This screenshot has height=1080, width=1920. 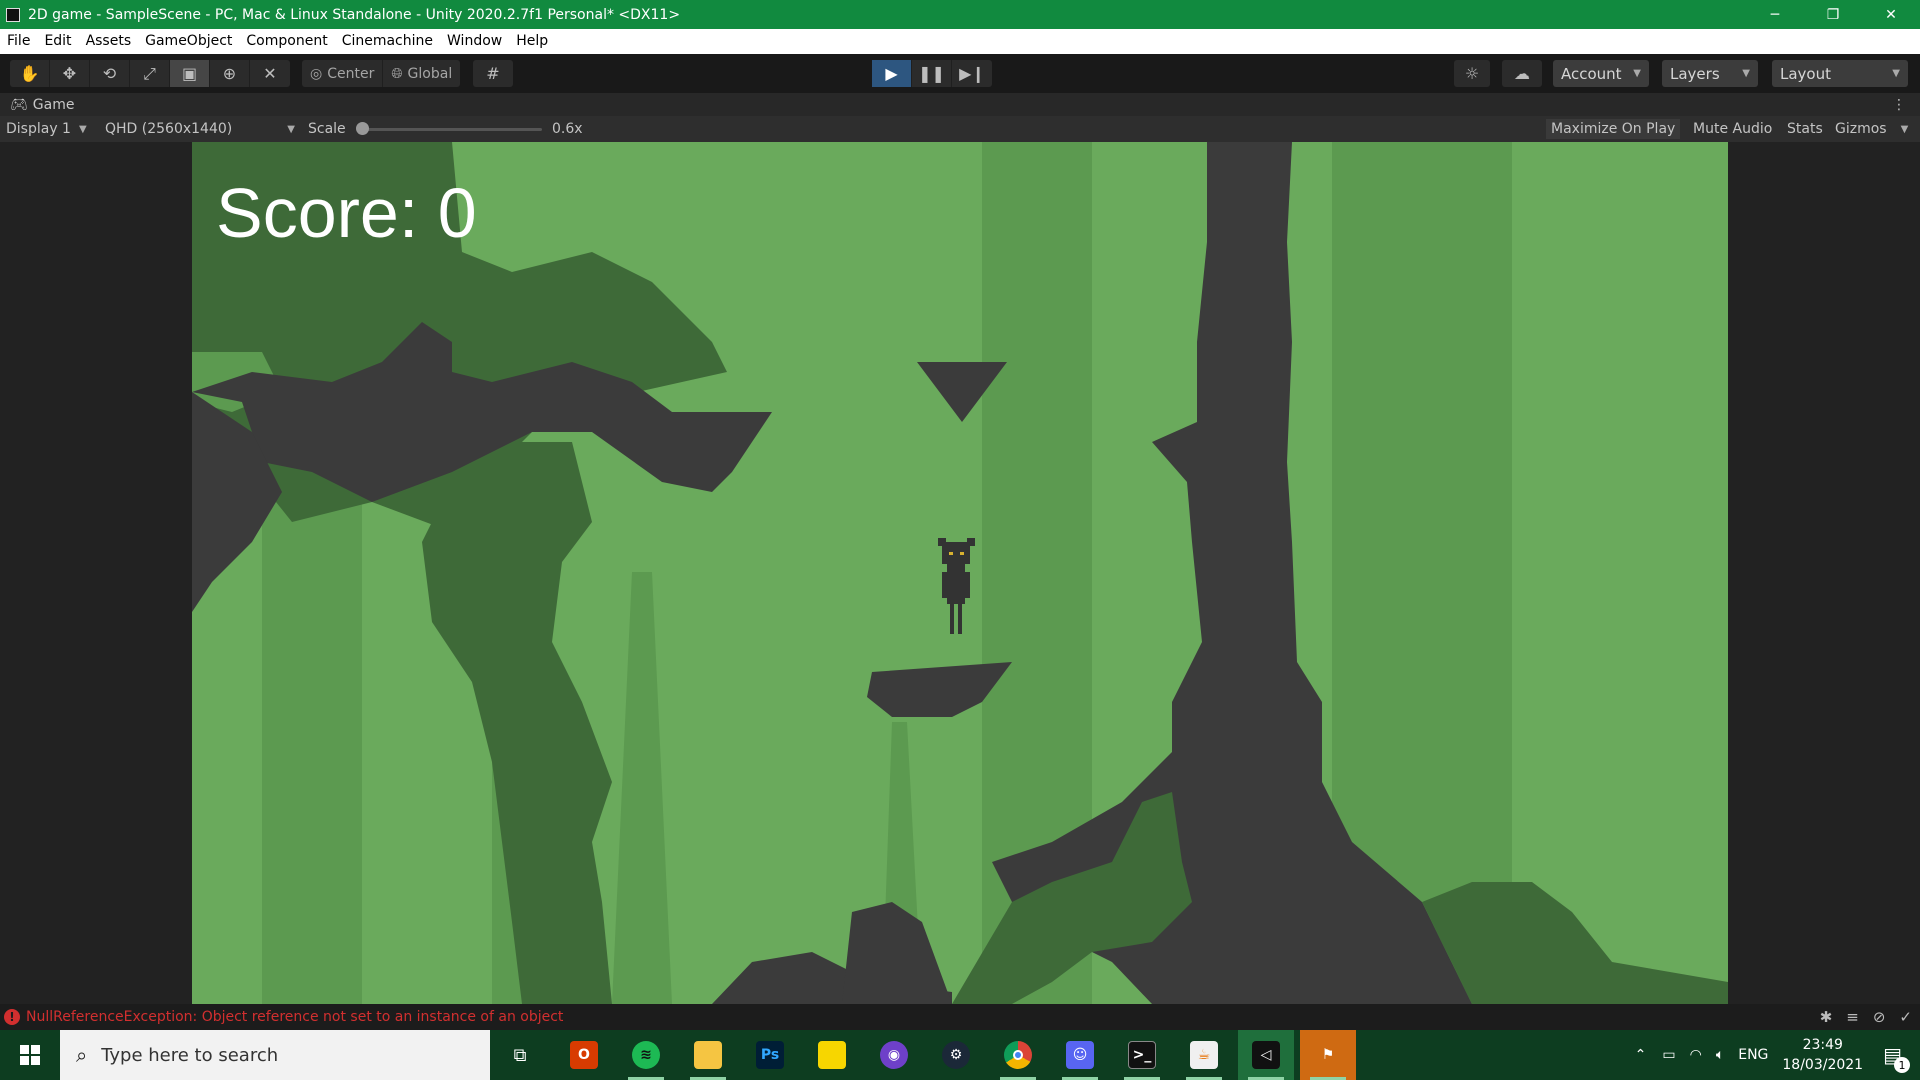 What do you see at coordinates (1522, 73) in the screenshot?
I see `cloud-icon: ☁` at bounding box center [1522, 73].